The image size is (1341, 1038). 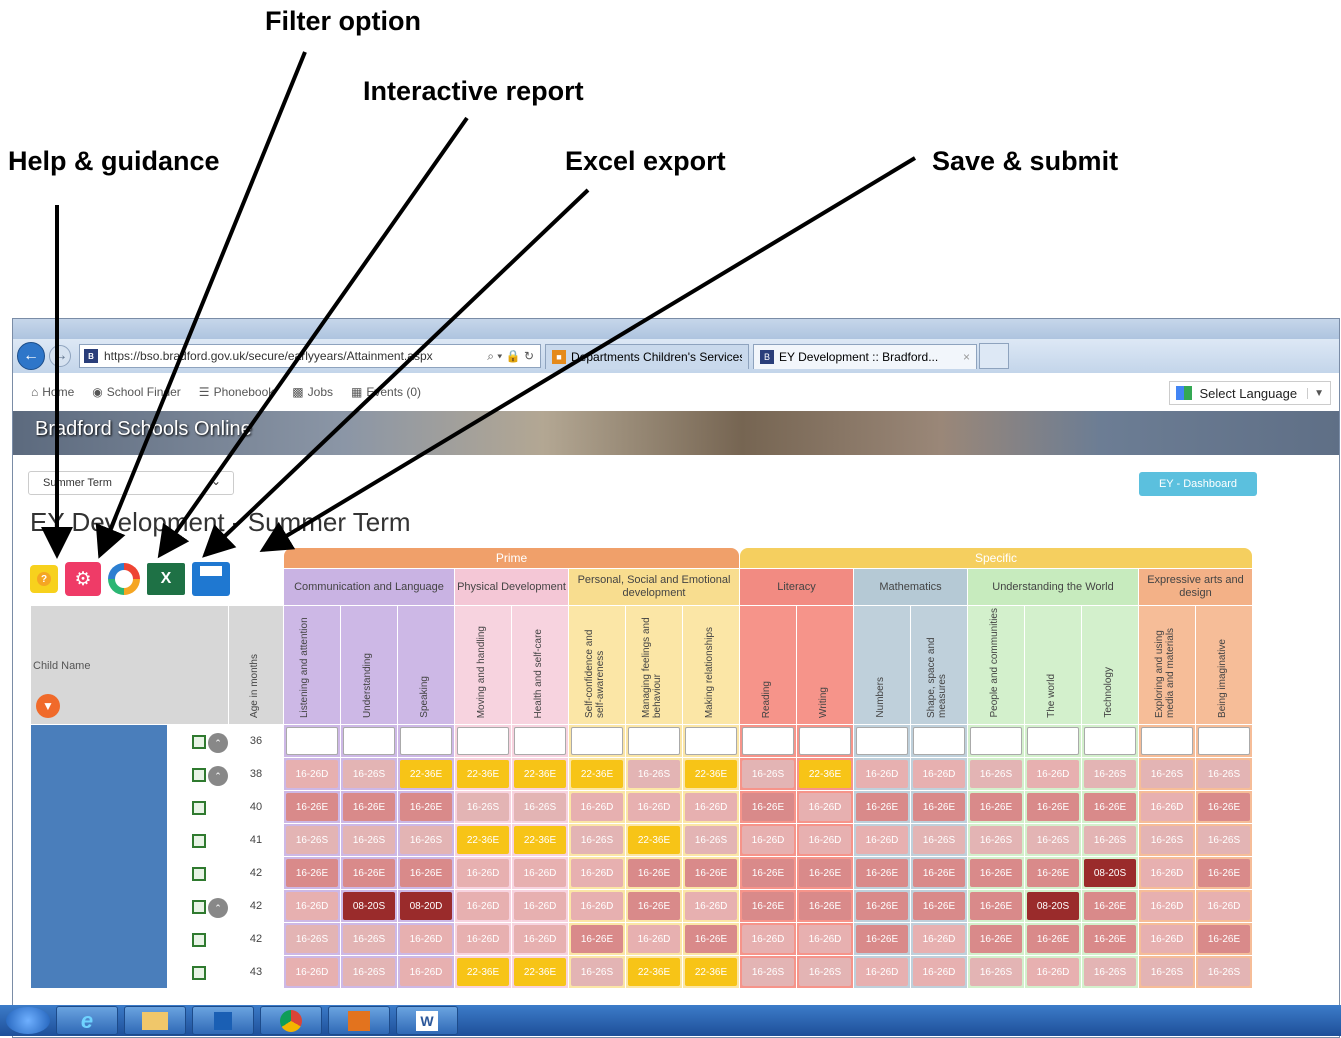 I want to click on taskbar-file-explorer, so click(x=155, y=1020).